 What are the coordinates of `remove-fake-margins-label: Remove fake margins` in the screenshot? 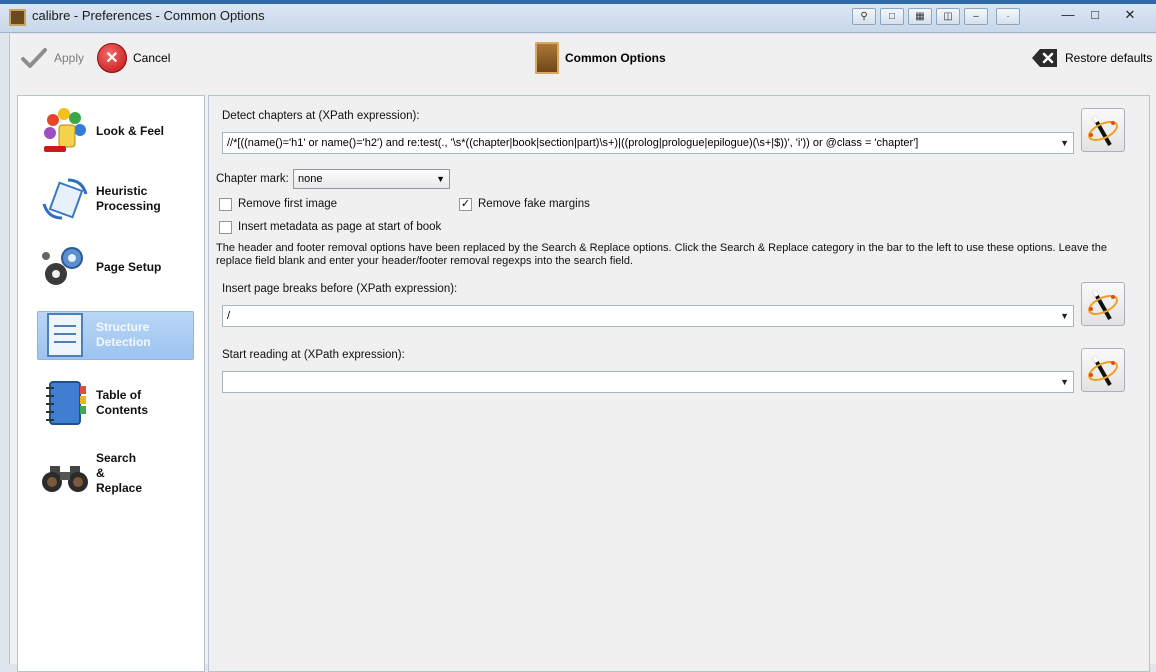 It's located at (534, 204).